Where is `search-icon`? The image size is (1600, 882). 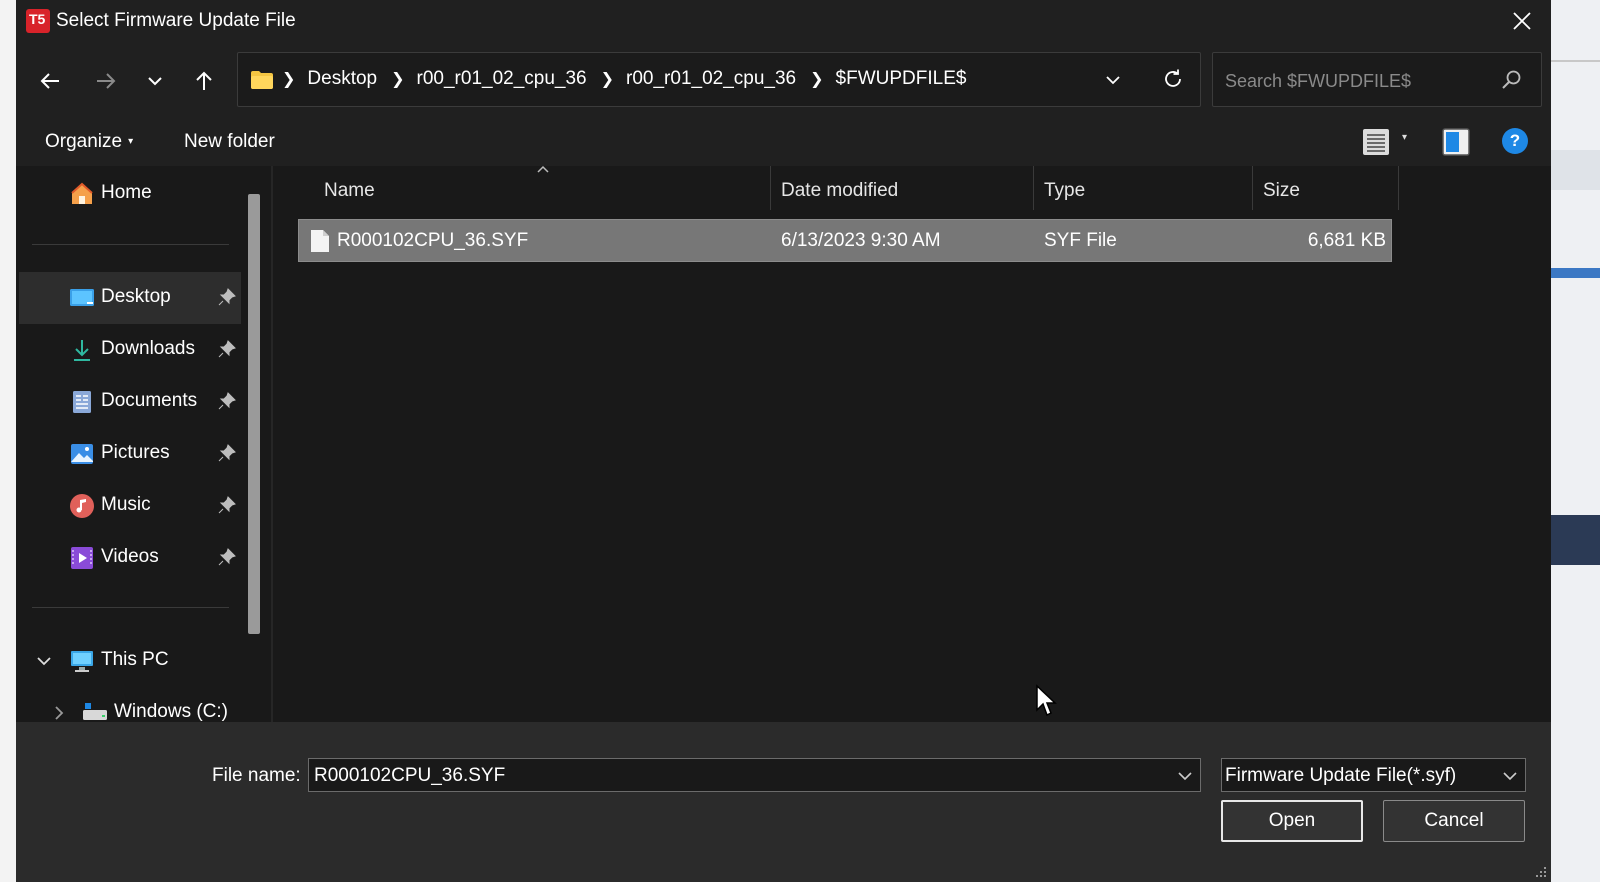
search-icon is located at coordinates (1512, 80).